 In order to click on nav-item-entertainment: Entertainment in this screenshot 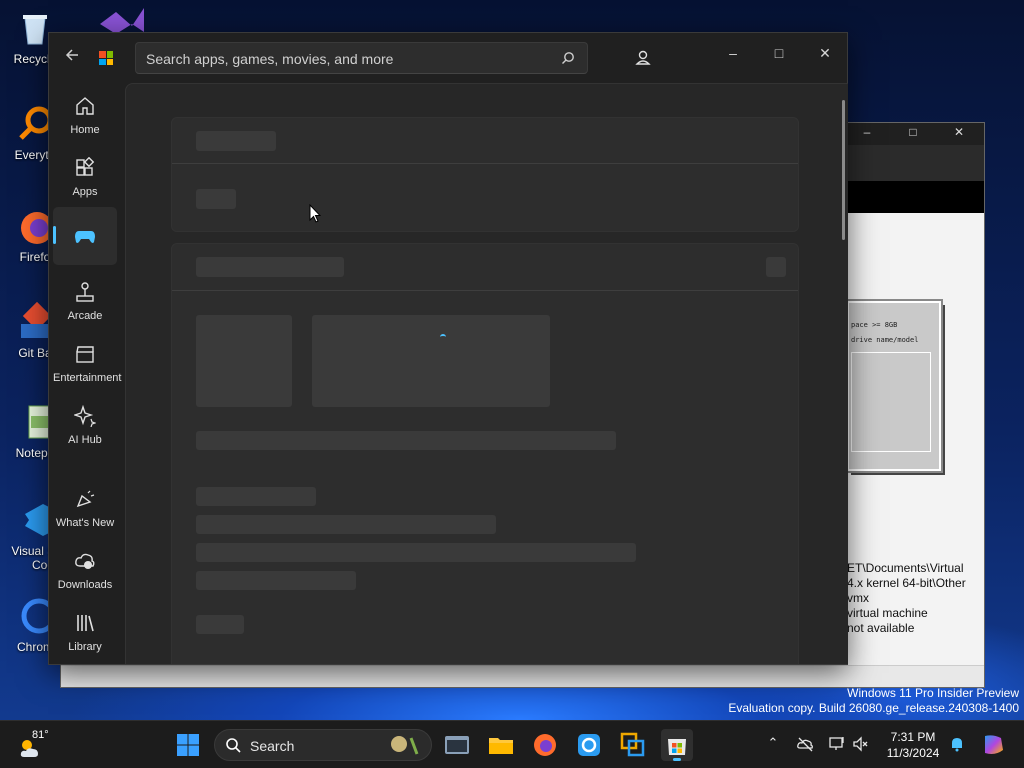, I will do `click(87, 362)`.